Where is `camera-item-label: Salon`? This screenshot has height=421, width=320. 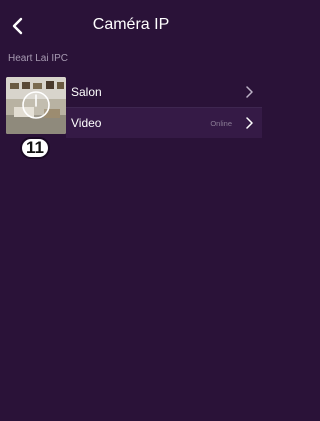 camera-item-label: Salon is located at coordinates (86, 92).